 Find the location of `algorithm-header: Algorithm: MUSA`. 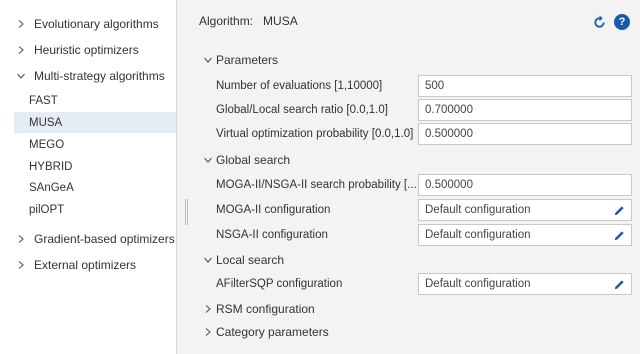

algorithm-header: Algorithm: MUSA is located at coordinates (248, 21).